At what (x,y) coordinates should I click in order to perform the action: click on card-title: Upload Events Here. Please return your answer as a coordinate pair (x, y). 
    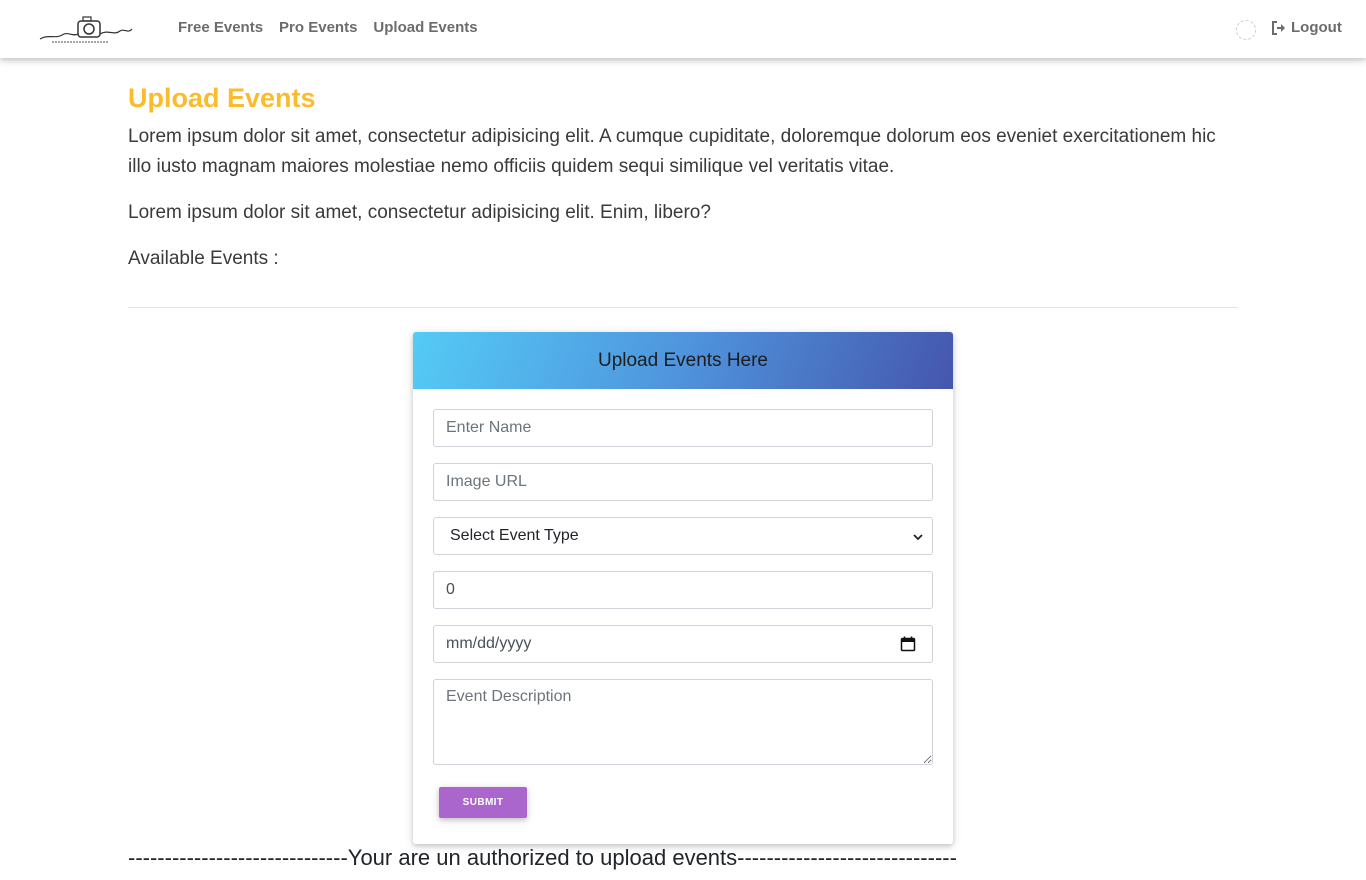
    Looking at the image, I should click on (683, 360).